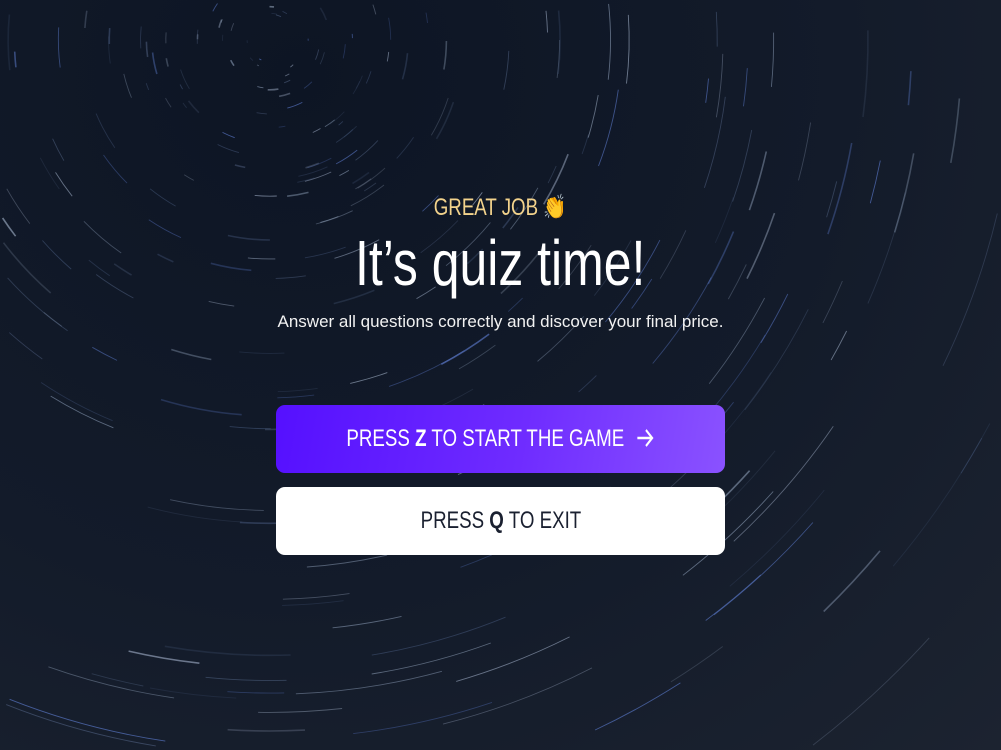 The image size is (1001, 750). What do you see at coordinates (555, 207) in the screenshot?
I see `clapping-hands-icon: 👏` at bounding box center [555, 207].